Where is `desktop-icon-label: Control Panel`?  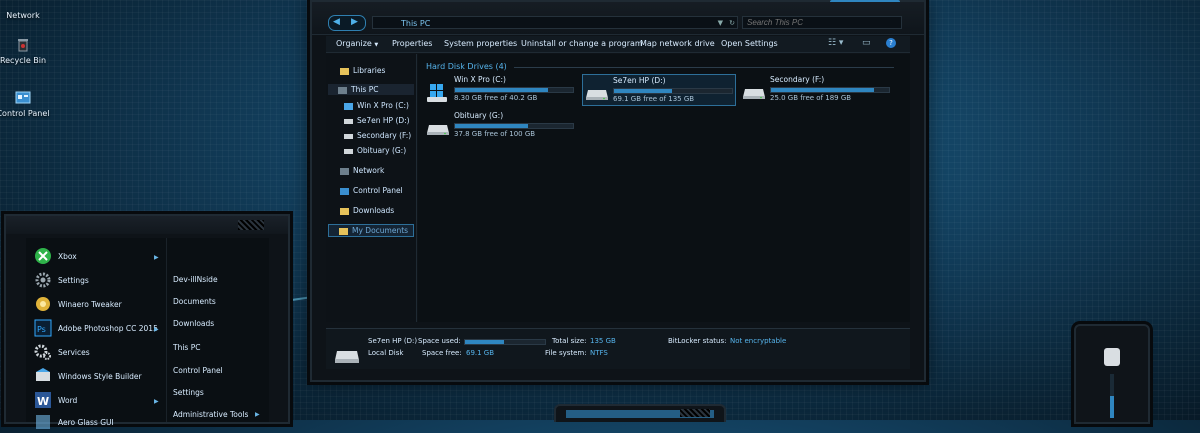 desktop-icon-label: Control Panel is located at coordinates (25, 113).